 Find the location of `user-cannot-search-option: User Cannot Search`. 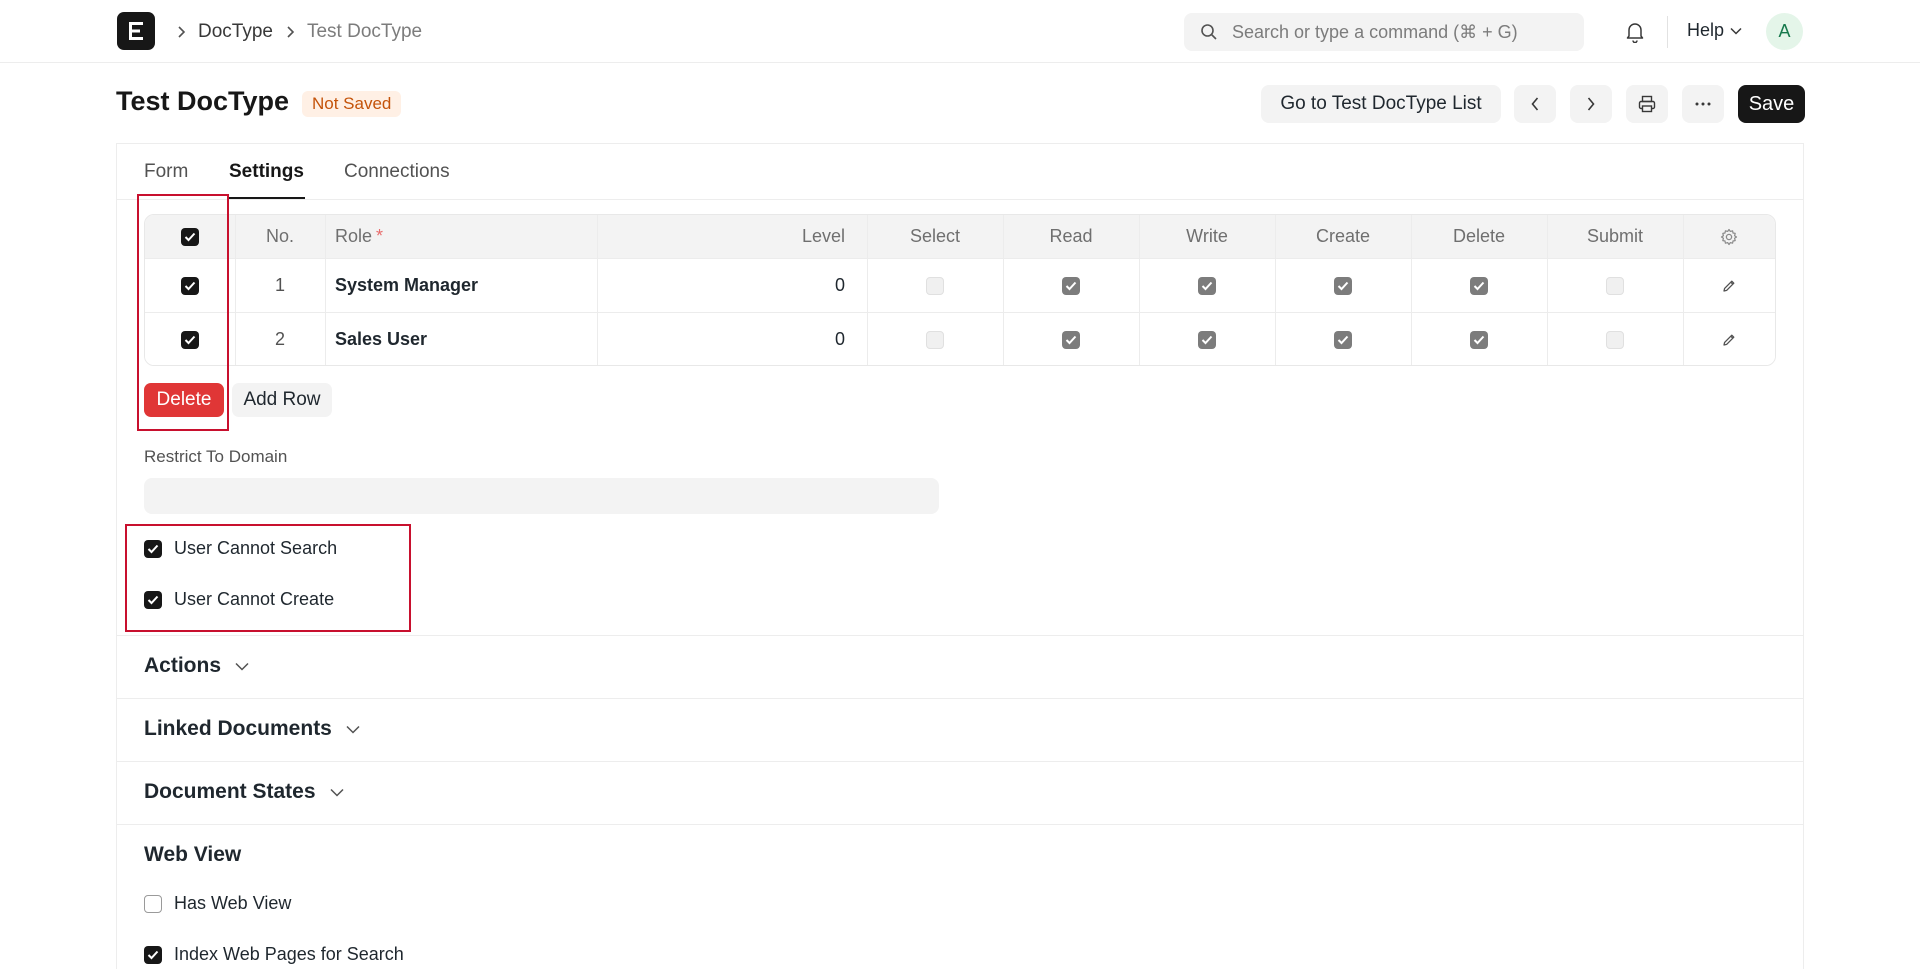

user-cannot-search-option: User Cannot Search is located at coordinates (240, 548).